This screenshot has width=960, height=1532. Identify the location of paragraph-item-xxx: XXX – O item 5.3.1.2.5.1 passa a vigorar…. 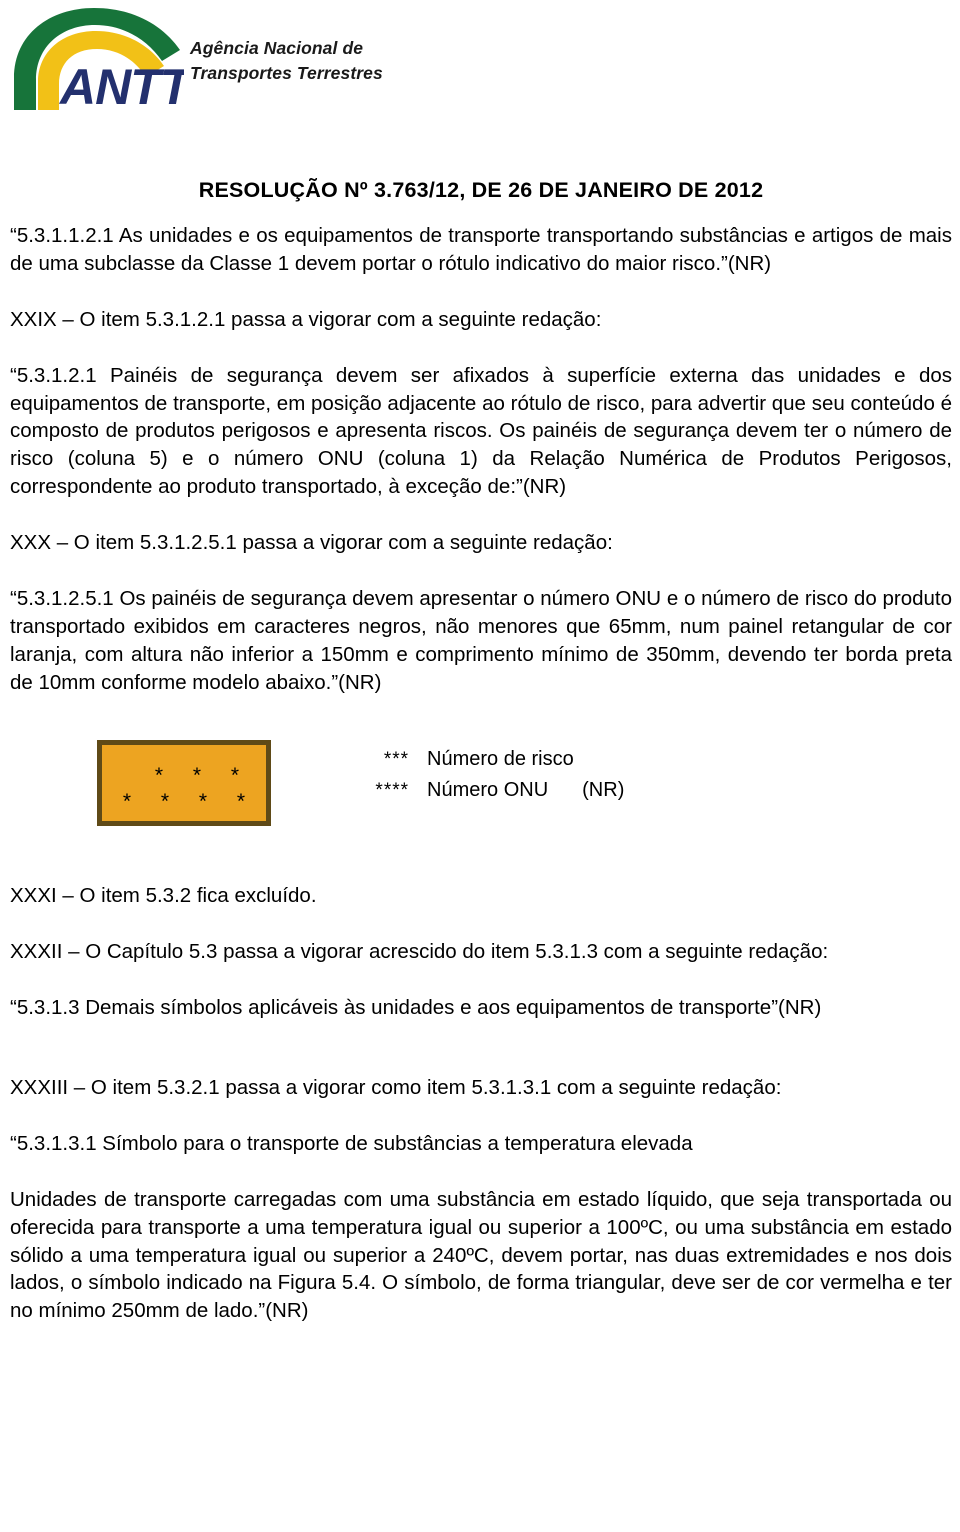
(311, 542).